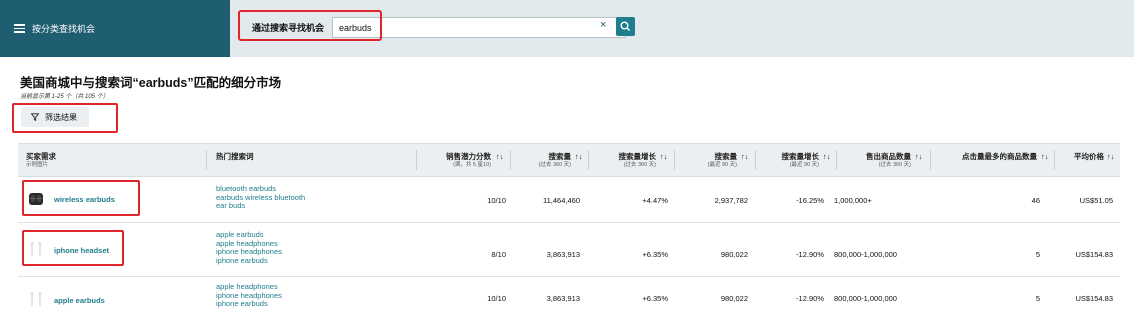  I want to click on column-top-search-terms: 热门搜索词, so click(235, 156).